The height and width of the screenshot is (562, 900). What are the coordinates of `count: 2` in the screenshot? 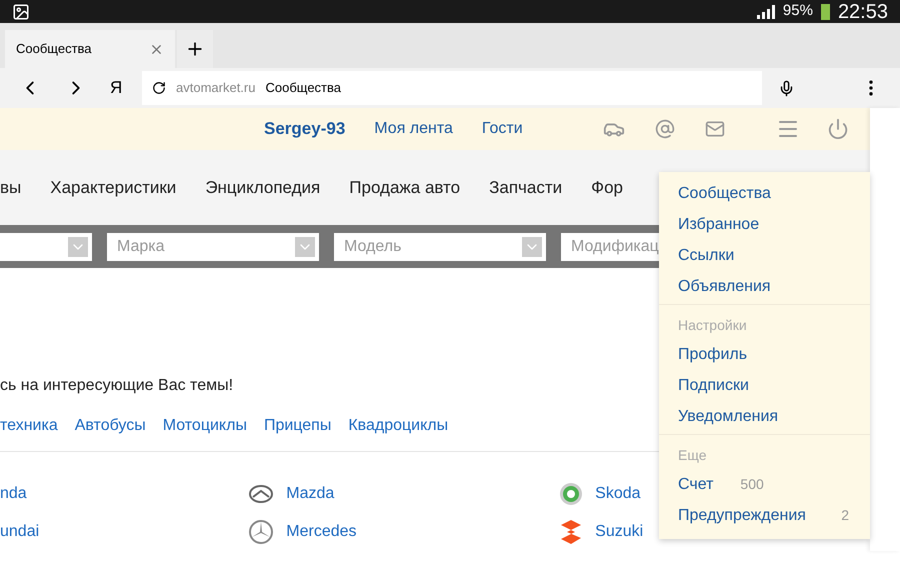 It's located at (845, 515).